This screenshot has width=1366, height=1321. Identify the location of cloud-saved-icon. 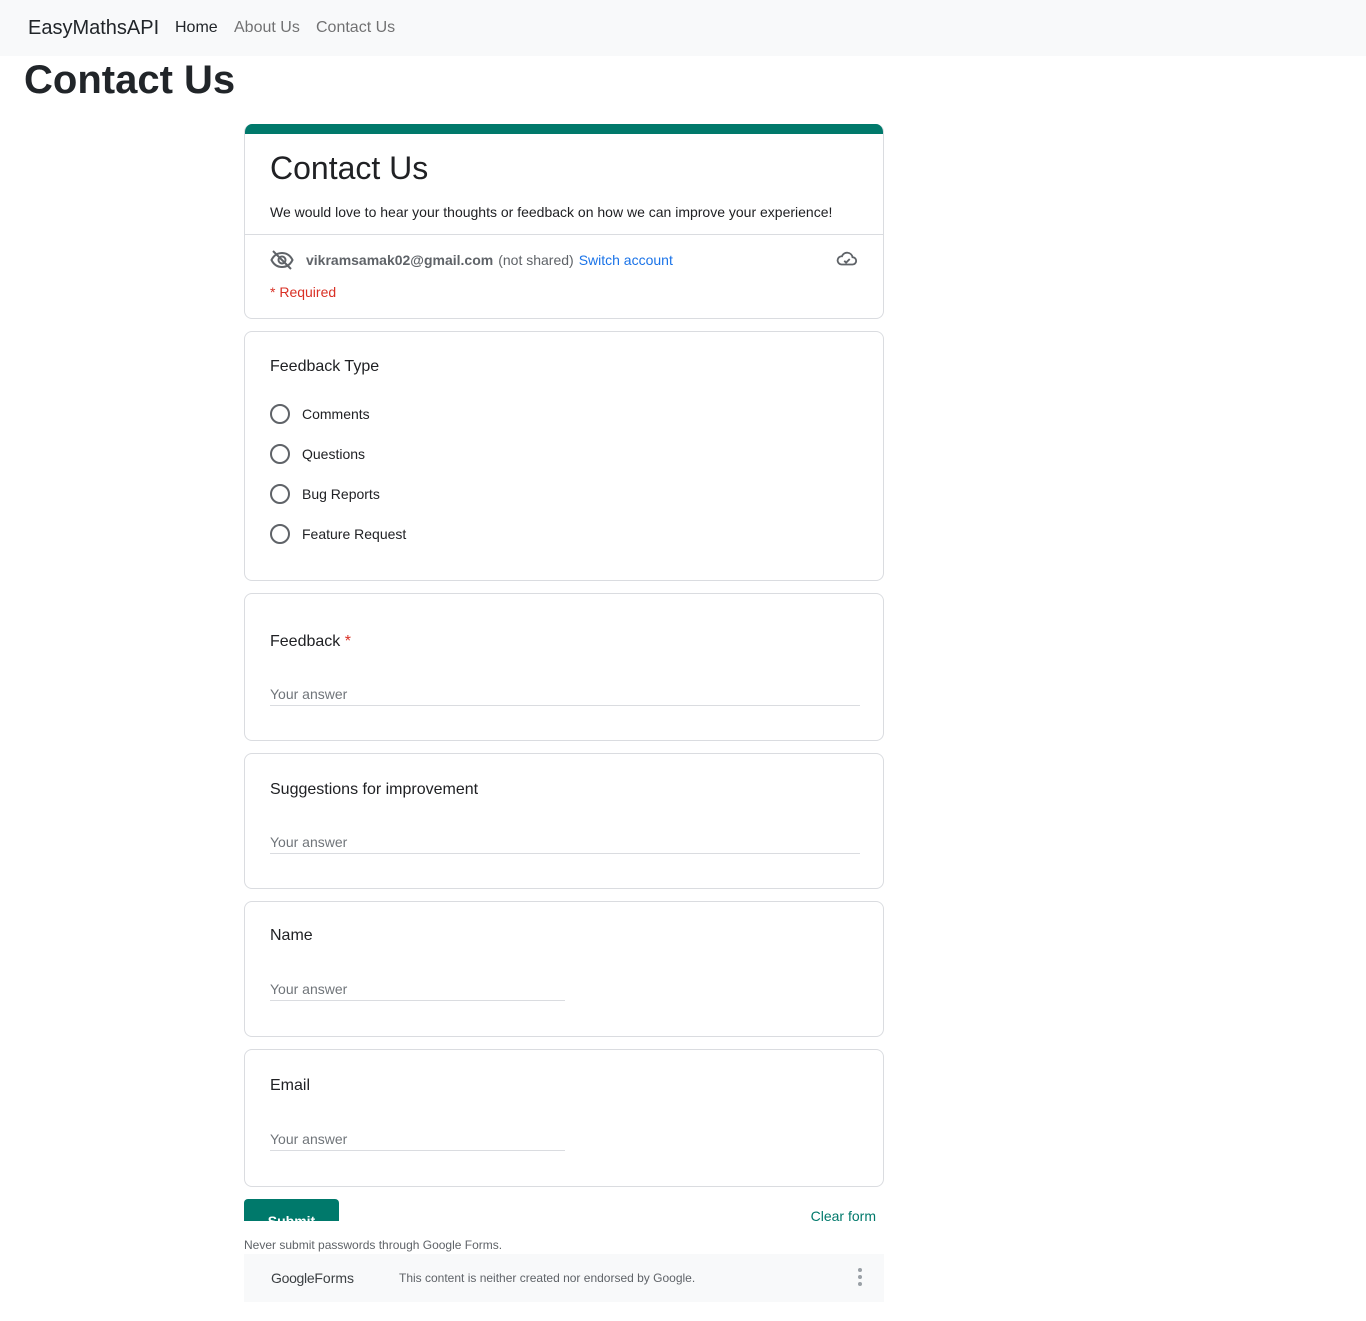
(847, 258).